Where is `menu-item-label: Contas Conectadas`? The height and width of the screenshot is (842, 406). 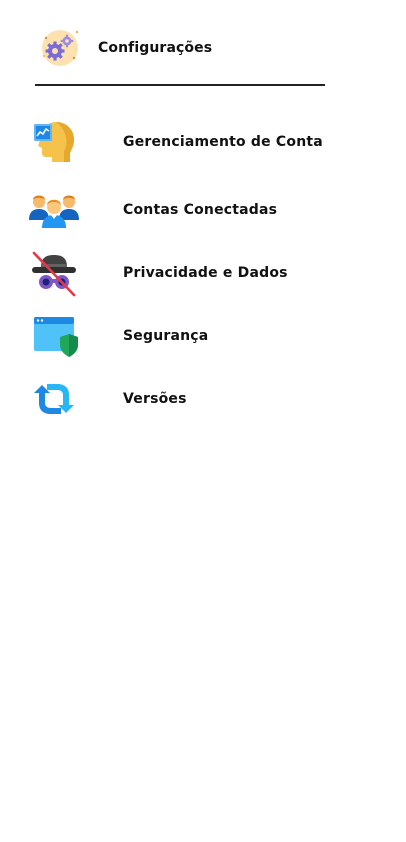
menu-item-label: Contas Conectadas is located at coordinates (200, 210).